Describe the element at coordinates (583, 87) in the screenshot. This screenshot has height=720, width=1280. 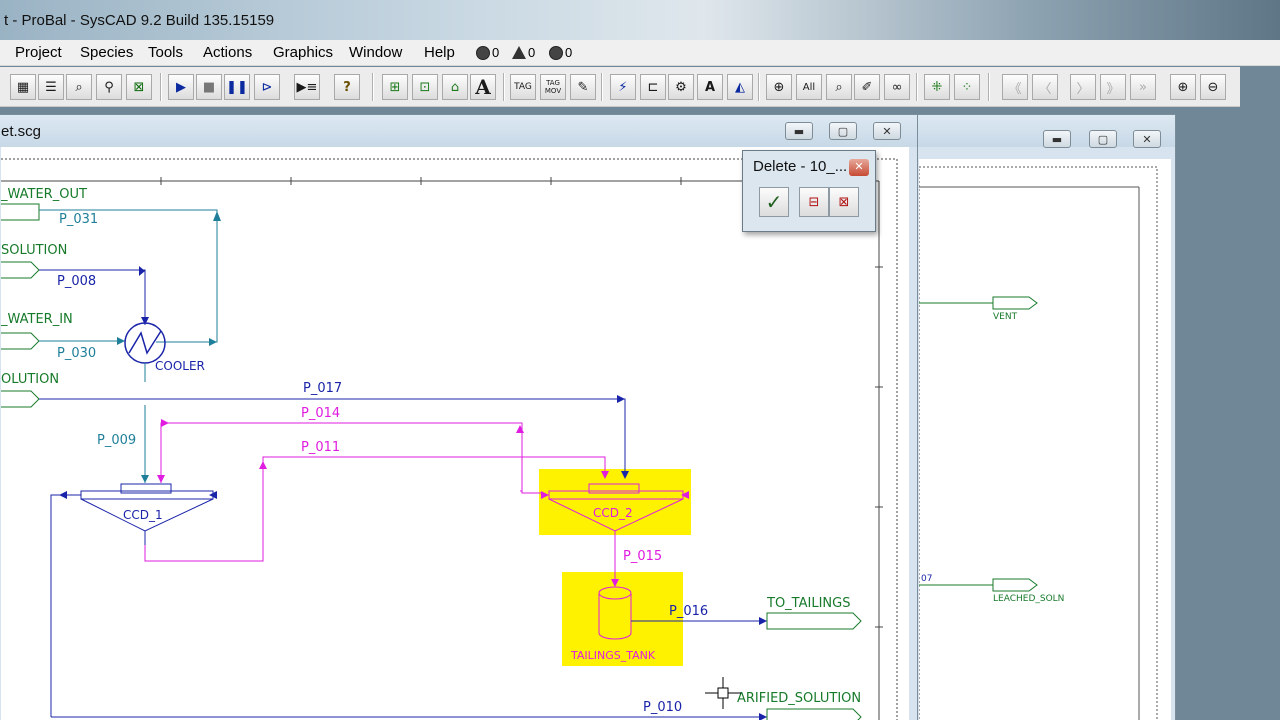
I see `tag-annotate-button: ✎` at that location.